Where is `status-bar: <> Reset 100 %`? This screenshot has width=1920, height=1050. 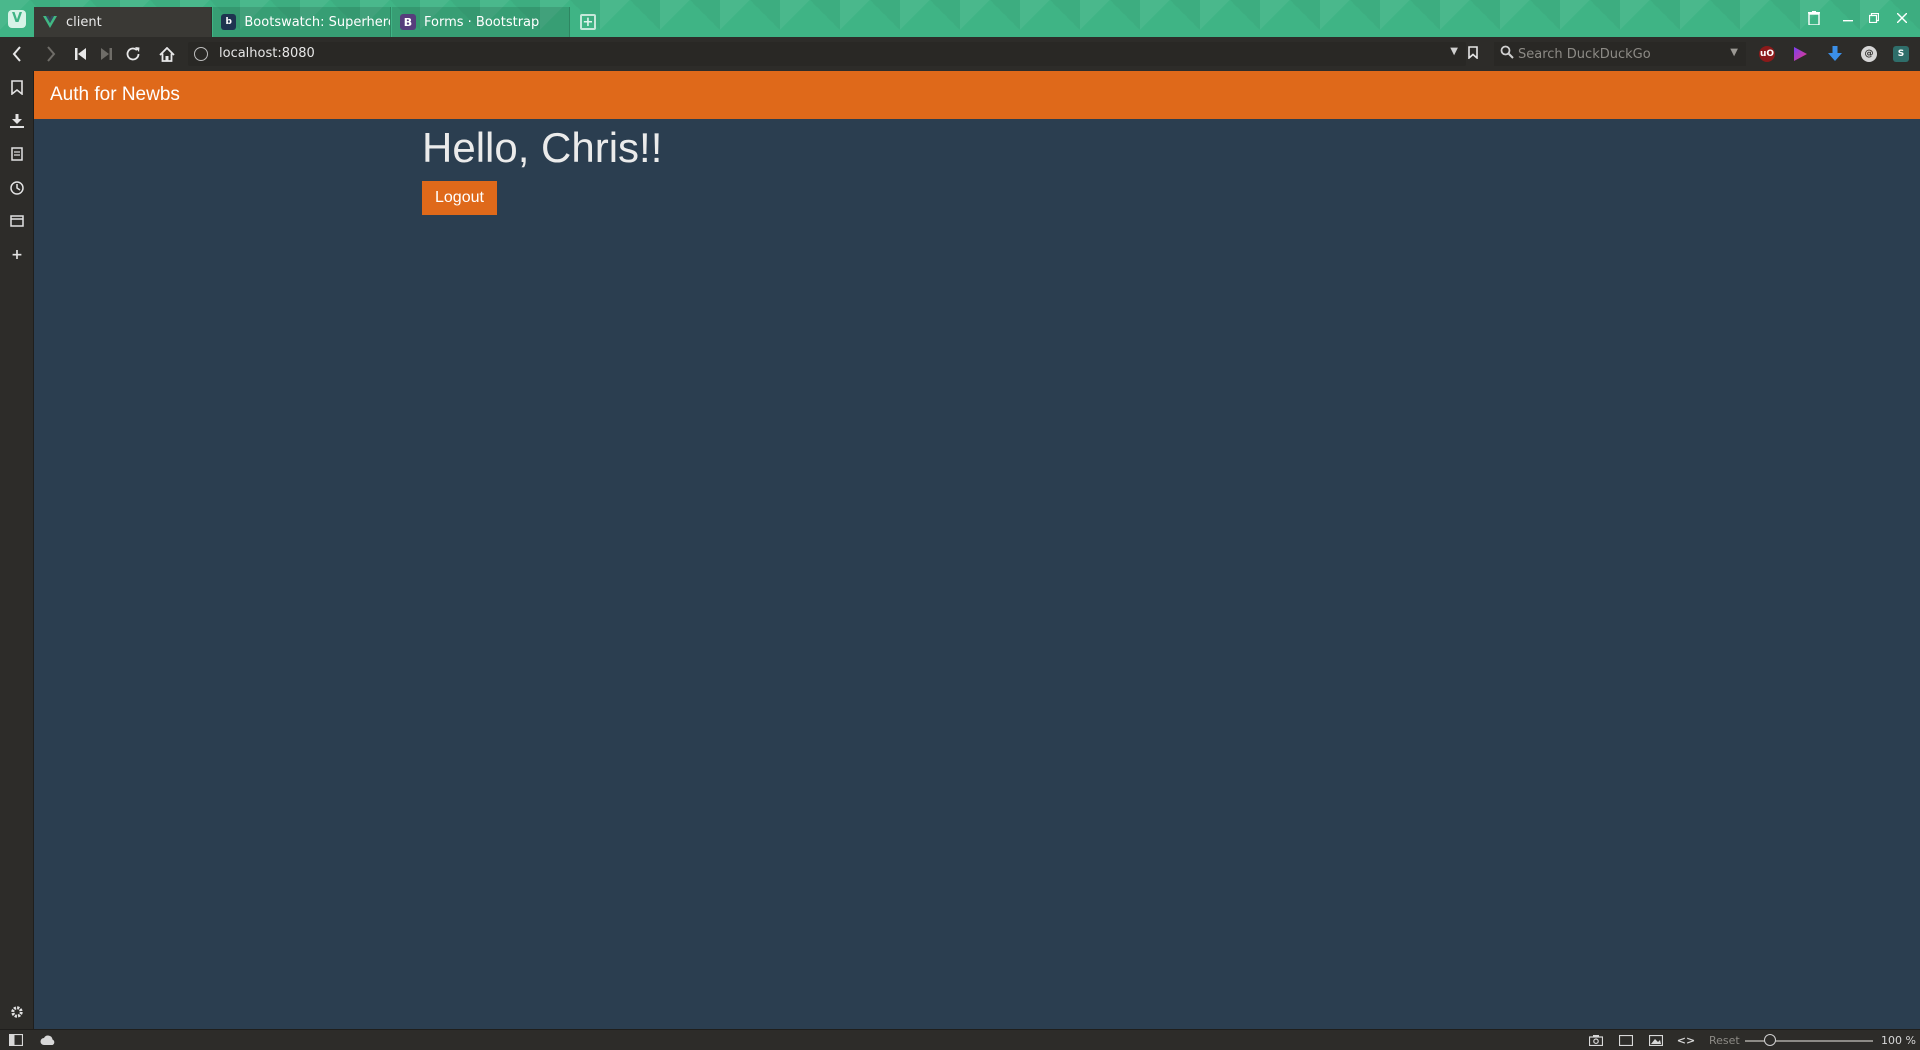
status-bar: <> Reset 100 % is located at coordinates (960, 1039).